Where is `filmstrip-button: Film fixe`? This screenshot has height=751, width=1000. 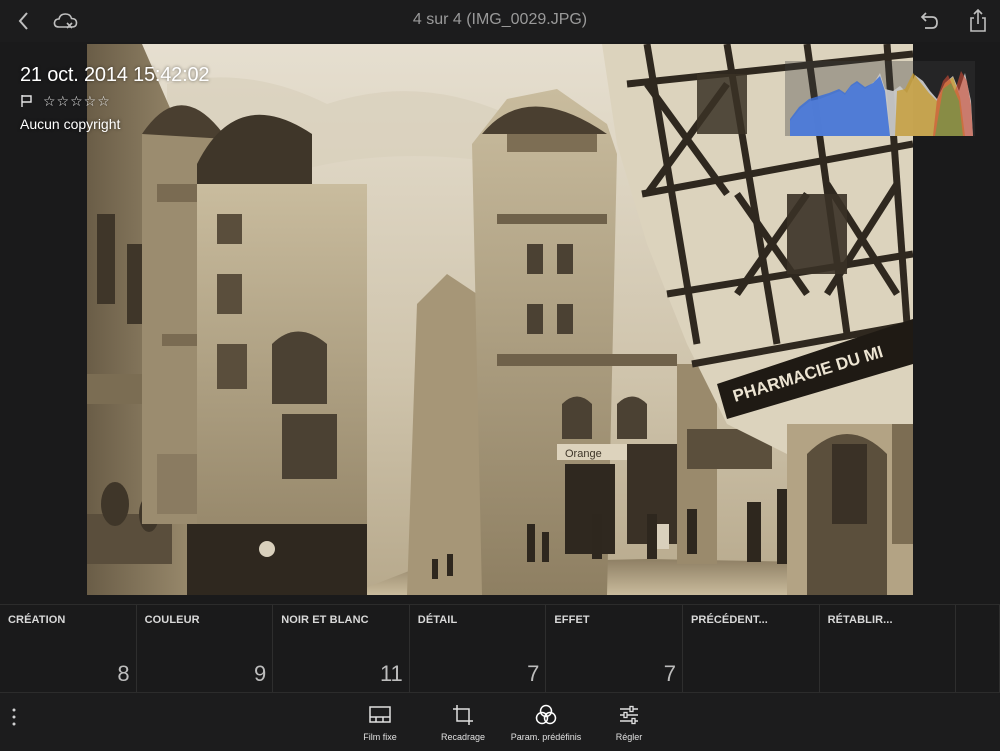
filmstrip-button: Film fixe is located at coordinates (380, 725).